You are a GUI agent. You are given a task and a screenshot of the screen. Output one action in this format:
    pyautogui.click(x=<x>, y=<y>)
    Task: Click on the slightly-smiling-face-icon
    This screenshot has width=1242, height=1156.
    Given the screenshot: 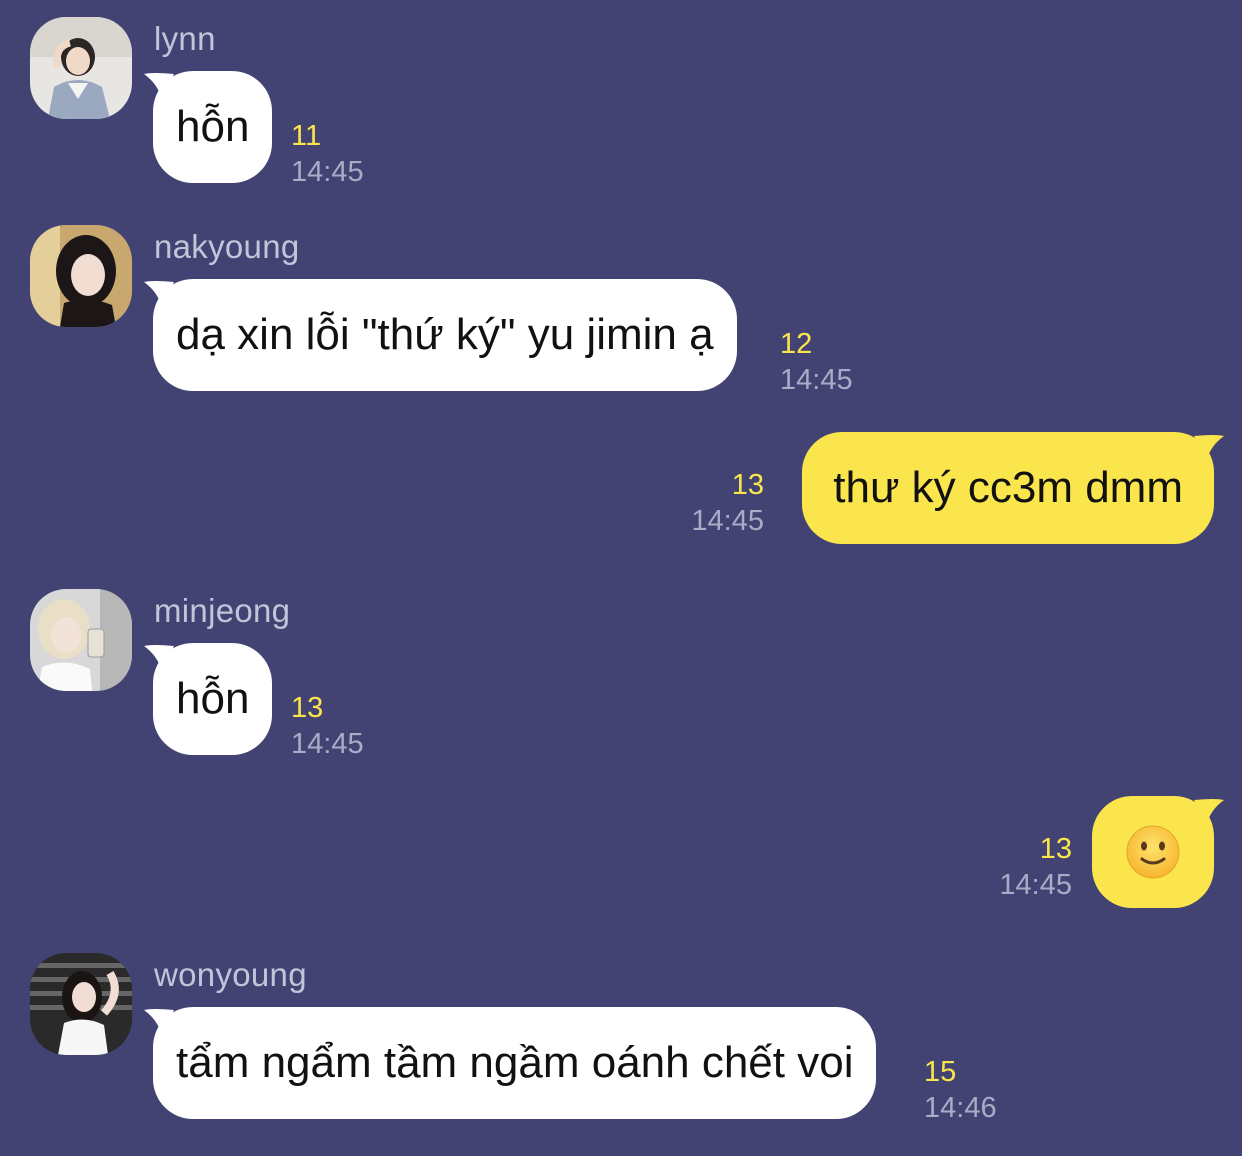 What is the action you would take?
    pyautogui.click(x=1153, y=852)
    